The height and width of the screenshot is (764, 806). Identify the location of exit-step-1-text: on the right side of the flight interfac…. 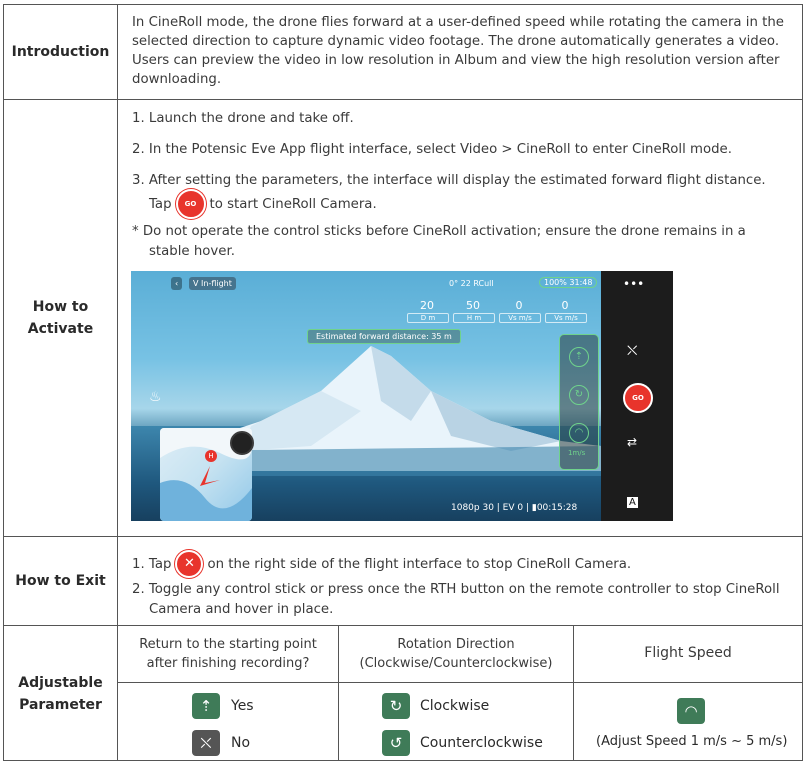
(419, 564).